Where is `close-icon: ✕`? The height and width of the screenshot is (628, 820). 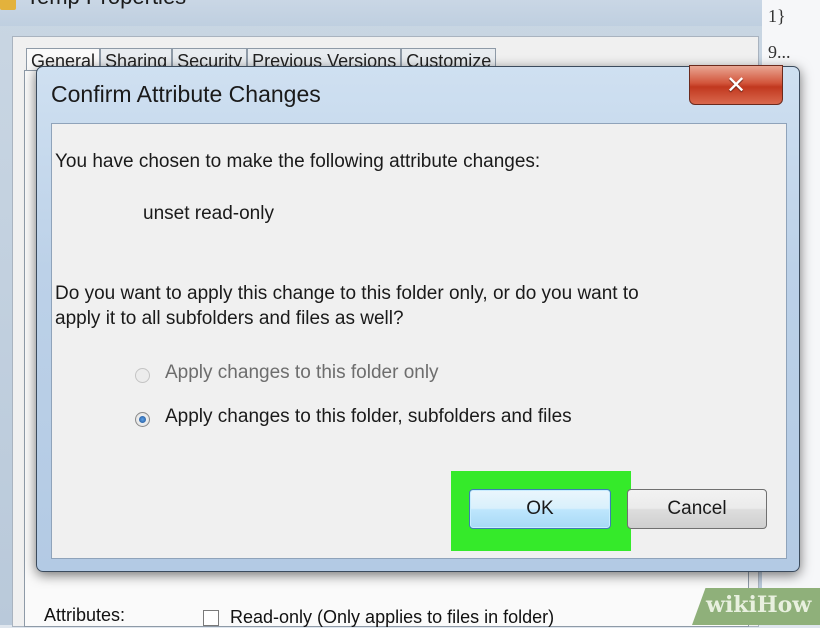
close-icon: ✕ is located at coordinates (736, 85).